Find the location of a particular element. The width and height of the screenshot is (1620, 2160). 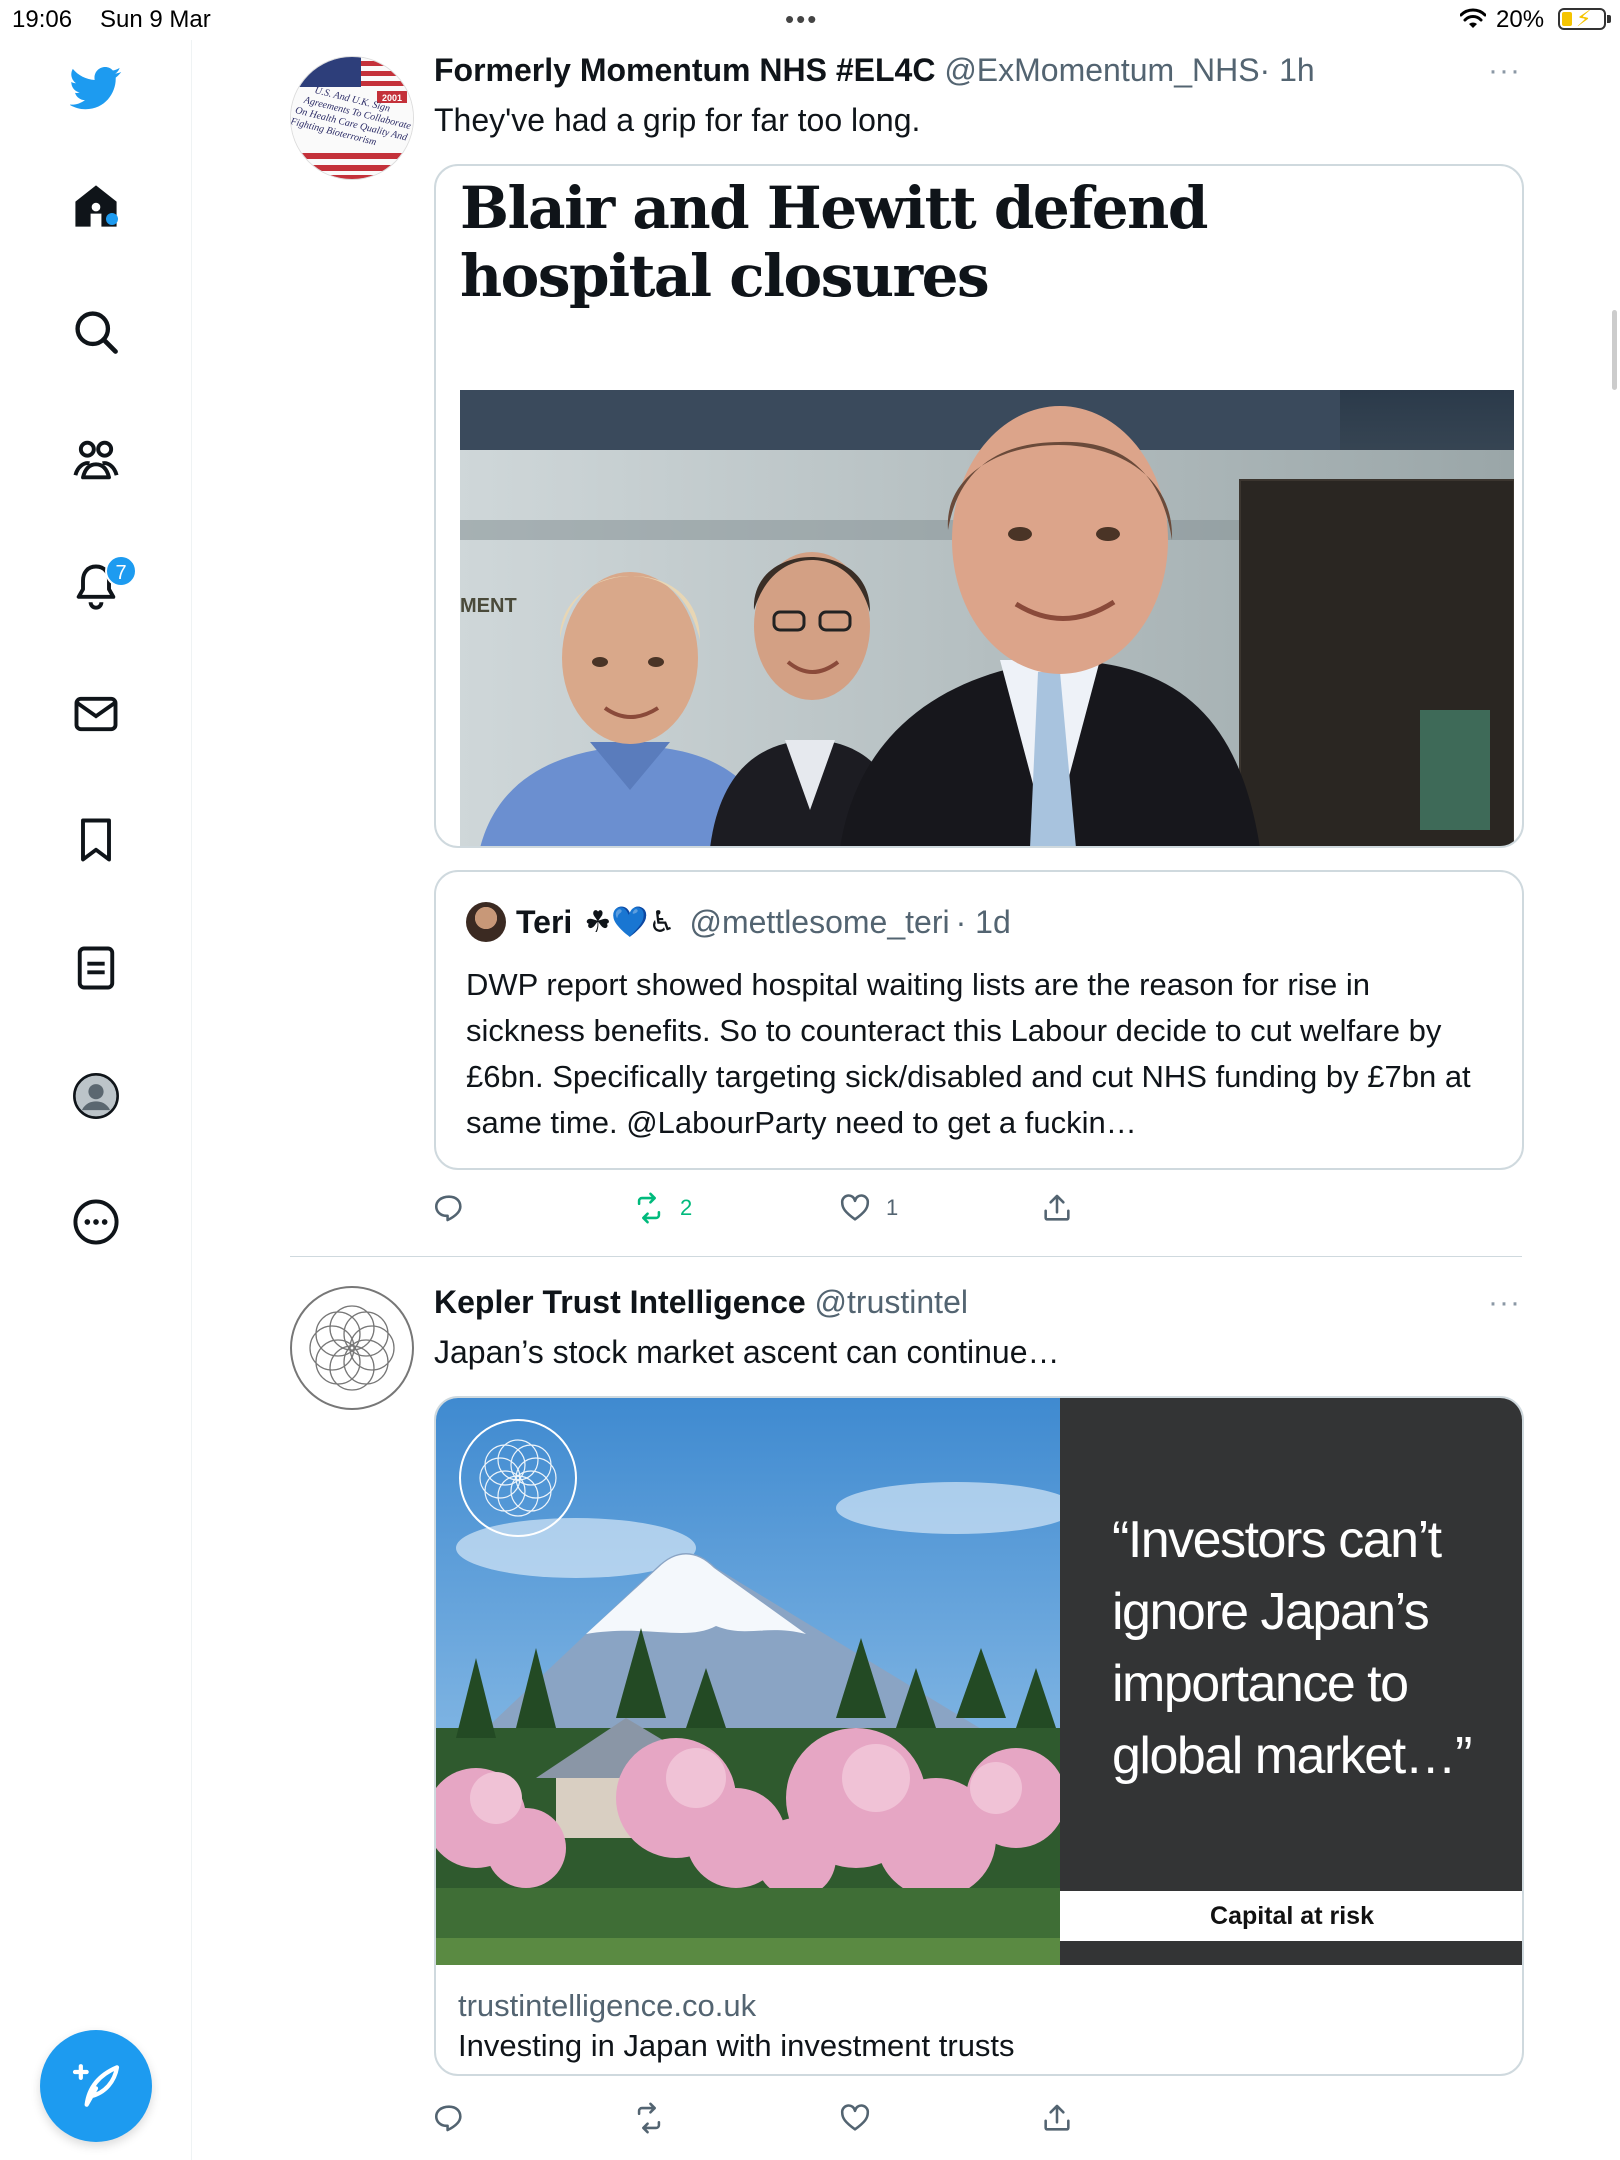

home-unread-dot is located at coordinates (112, 219).